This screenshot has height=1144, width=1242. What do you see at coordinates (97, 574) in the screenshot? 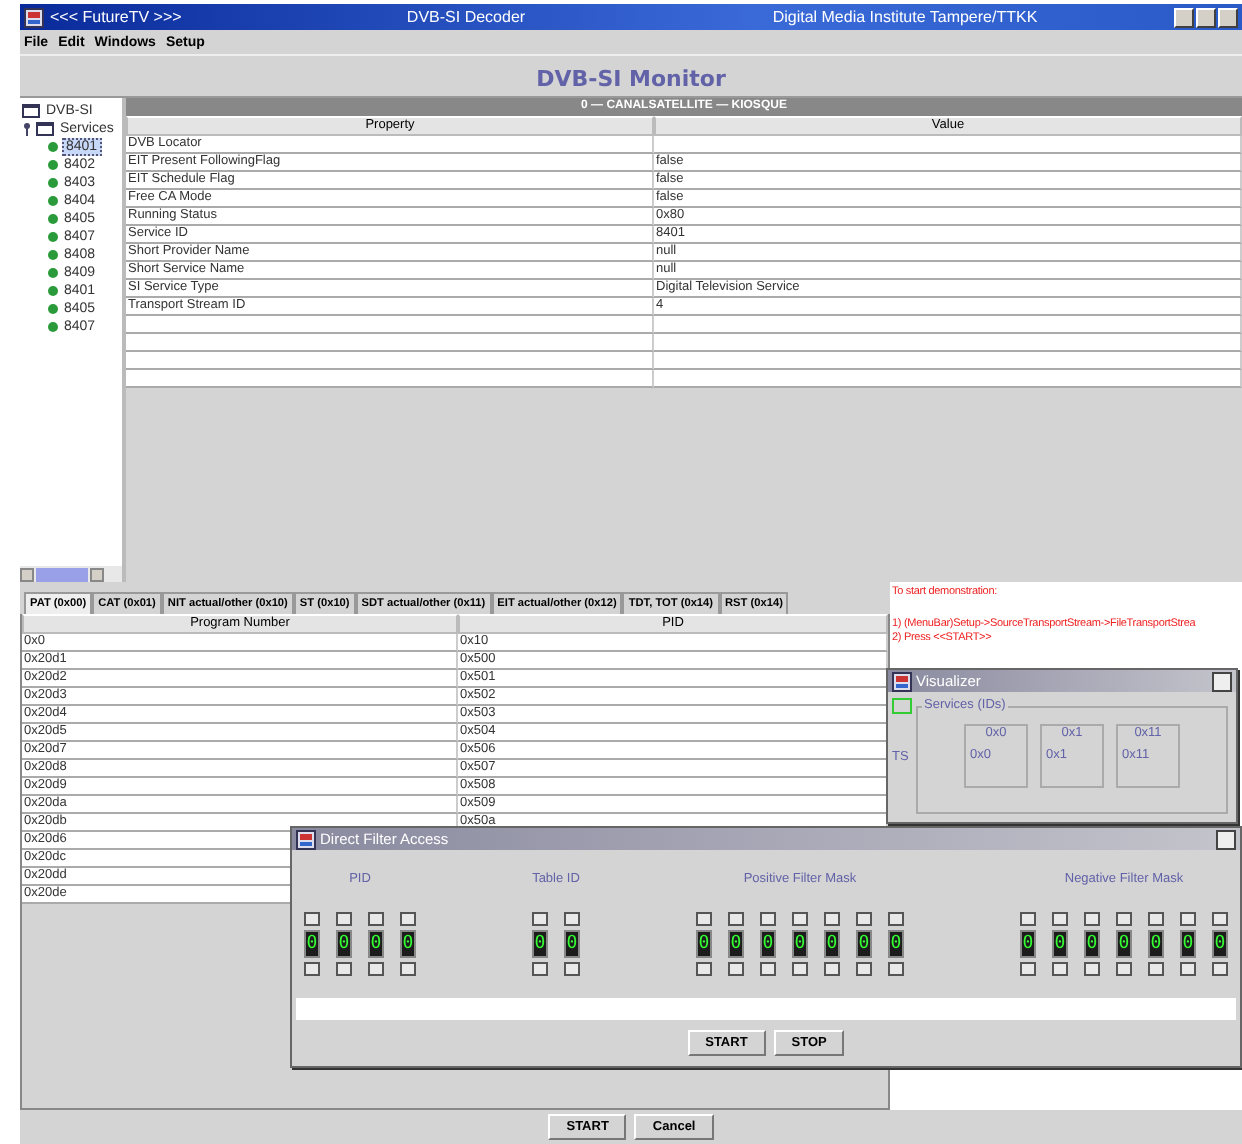
I see `scroll-right-button` at bounding box center [97, 574].